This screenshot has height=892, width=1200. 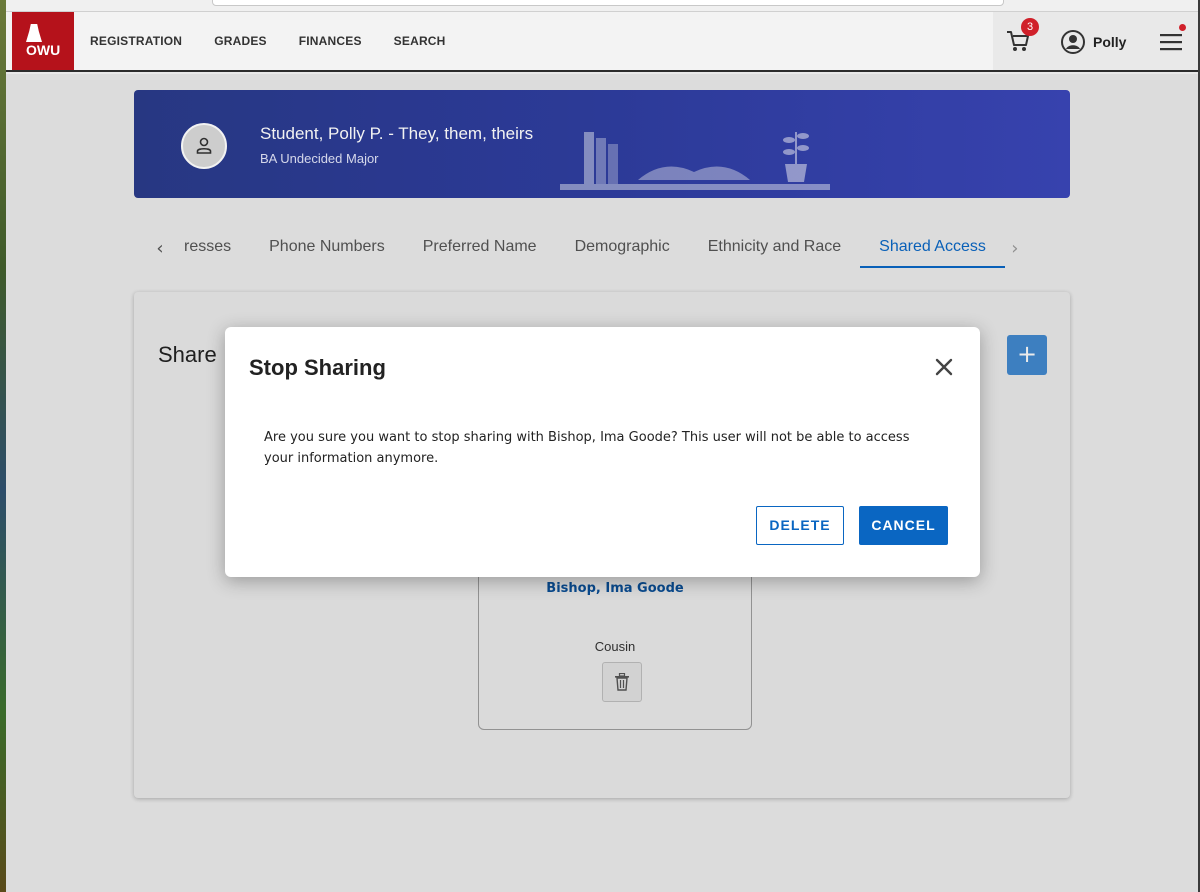 I want to click on close-icon, so click(x=944, y=367).